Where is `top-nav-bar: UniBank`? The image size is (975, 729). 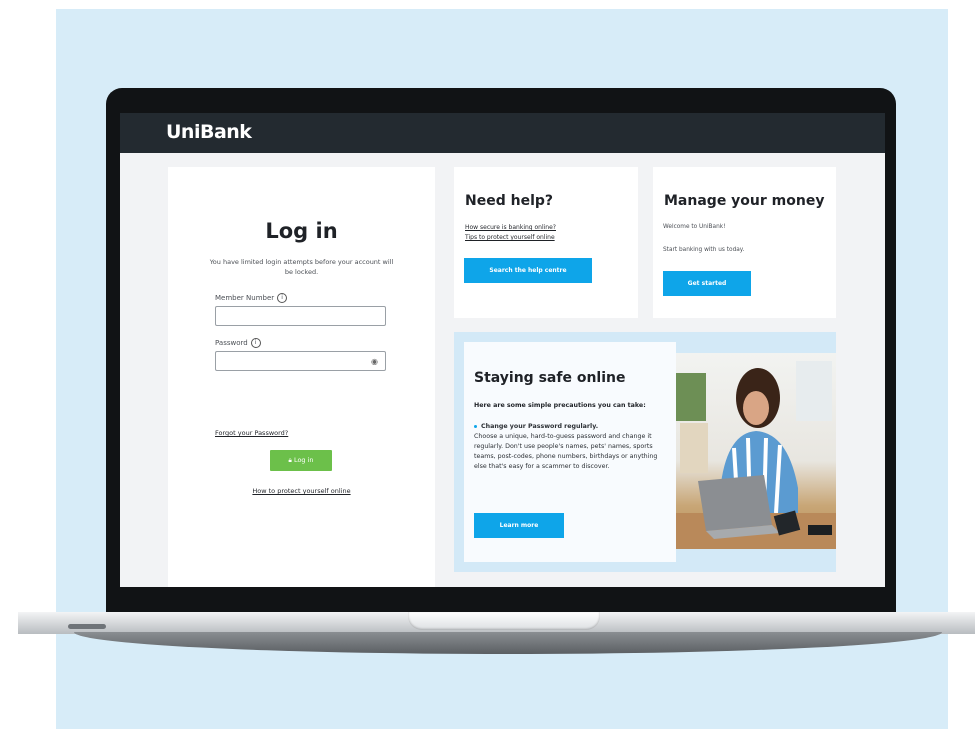 top-nav-bar: UniBank is located at coordinates (502, 133).